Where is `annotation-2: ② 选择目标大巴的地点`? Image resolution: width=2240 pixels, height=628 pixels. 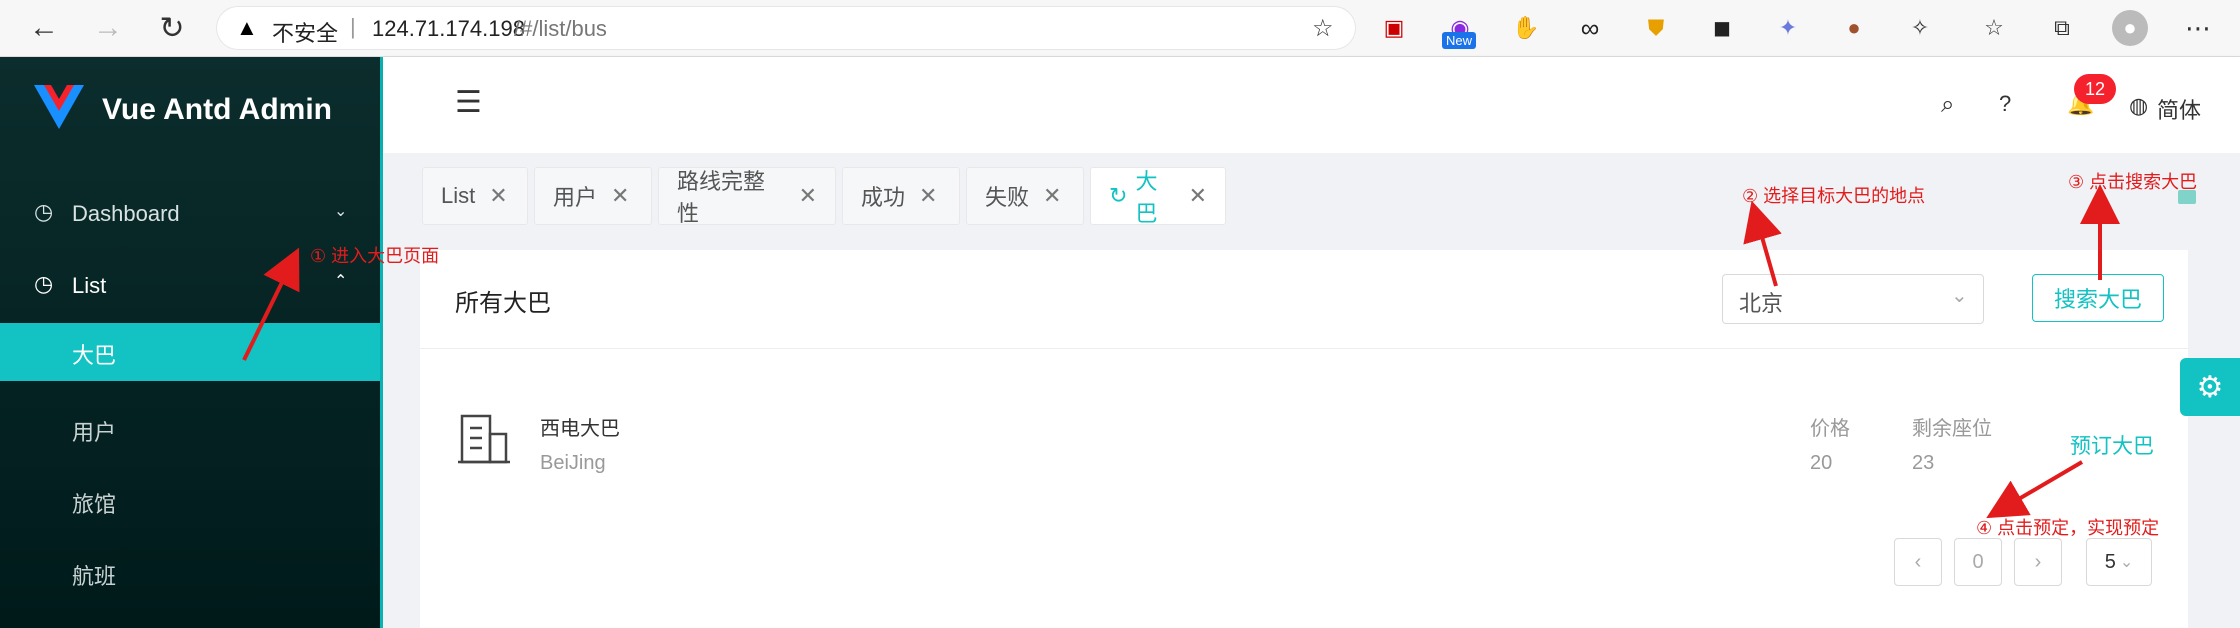
annotation-2: ② 选择目标大巴的地点 is located at coordinates (1834, 196).